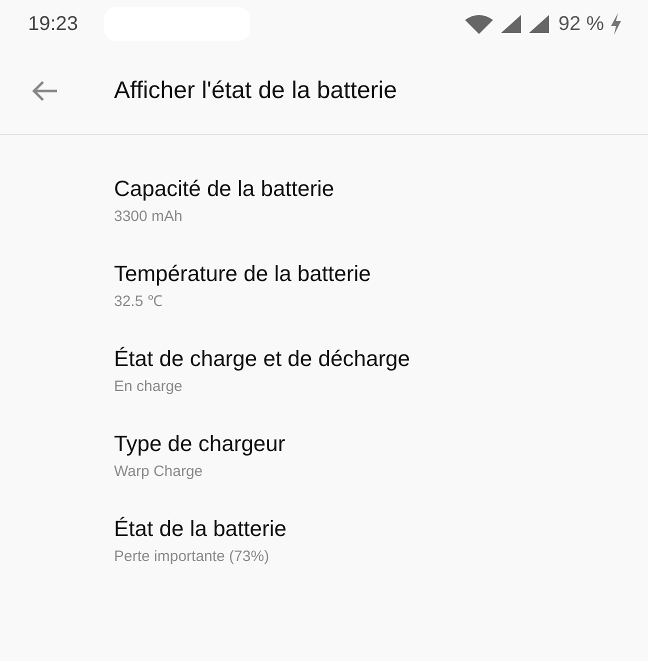  I want to click on battery-percentage: 92 %, so click(581, 24).